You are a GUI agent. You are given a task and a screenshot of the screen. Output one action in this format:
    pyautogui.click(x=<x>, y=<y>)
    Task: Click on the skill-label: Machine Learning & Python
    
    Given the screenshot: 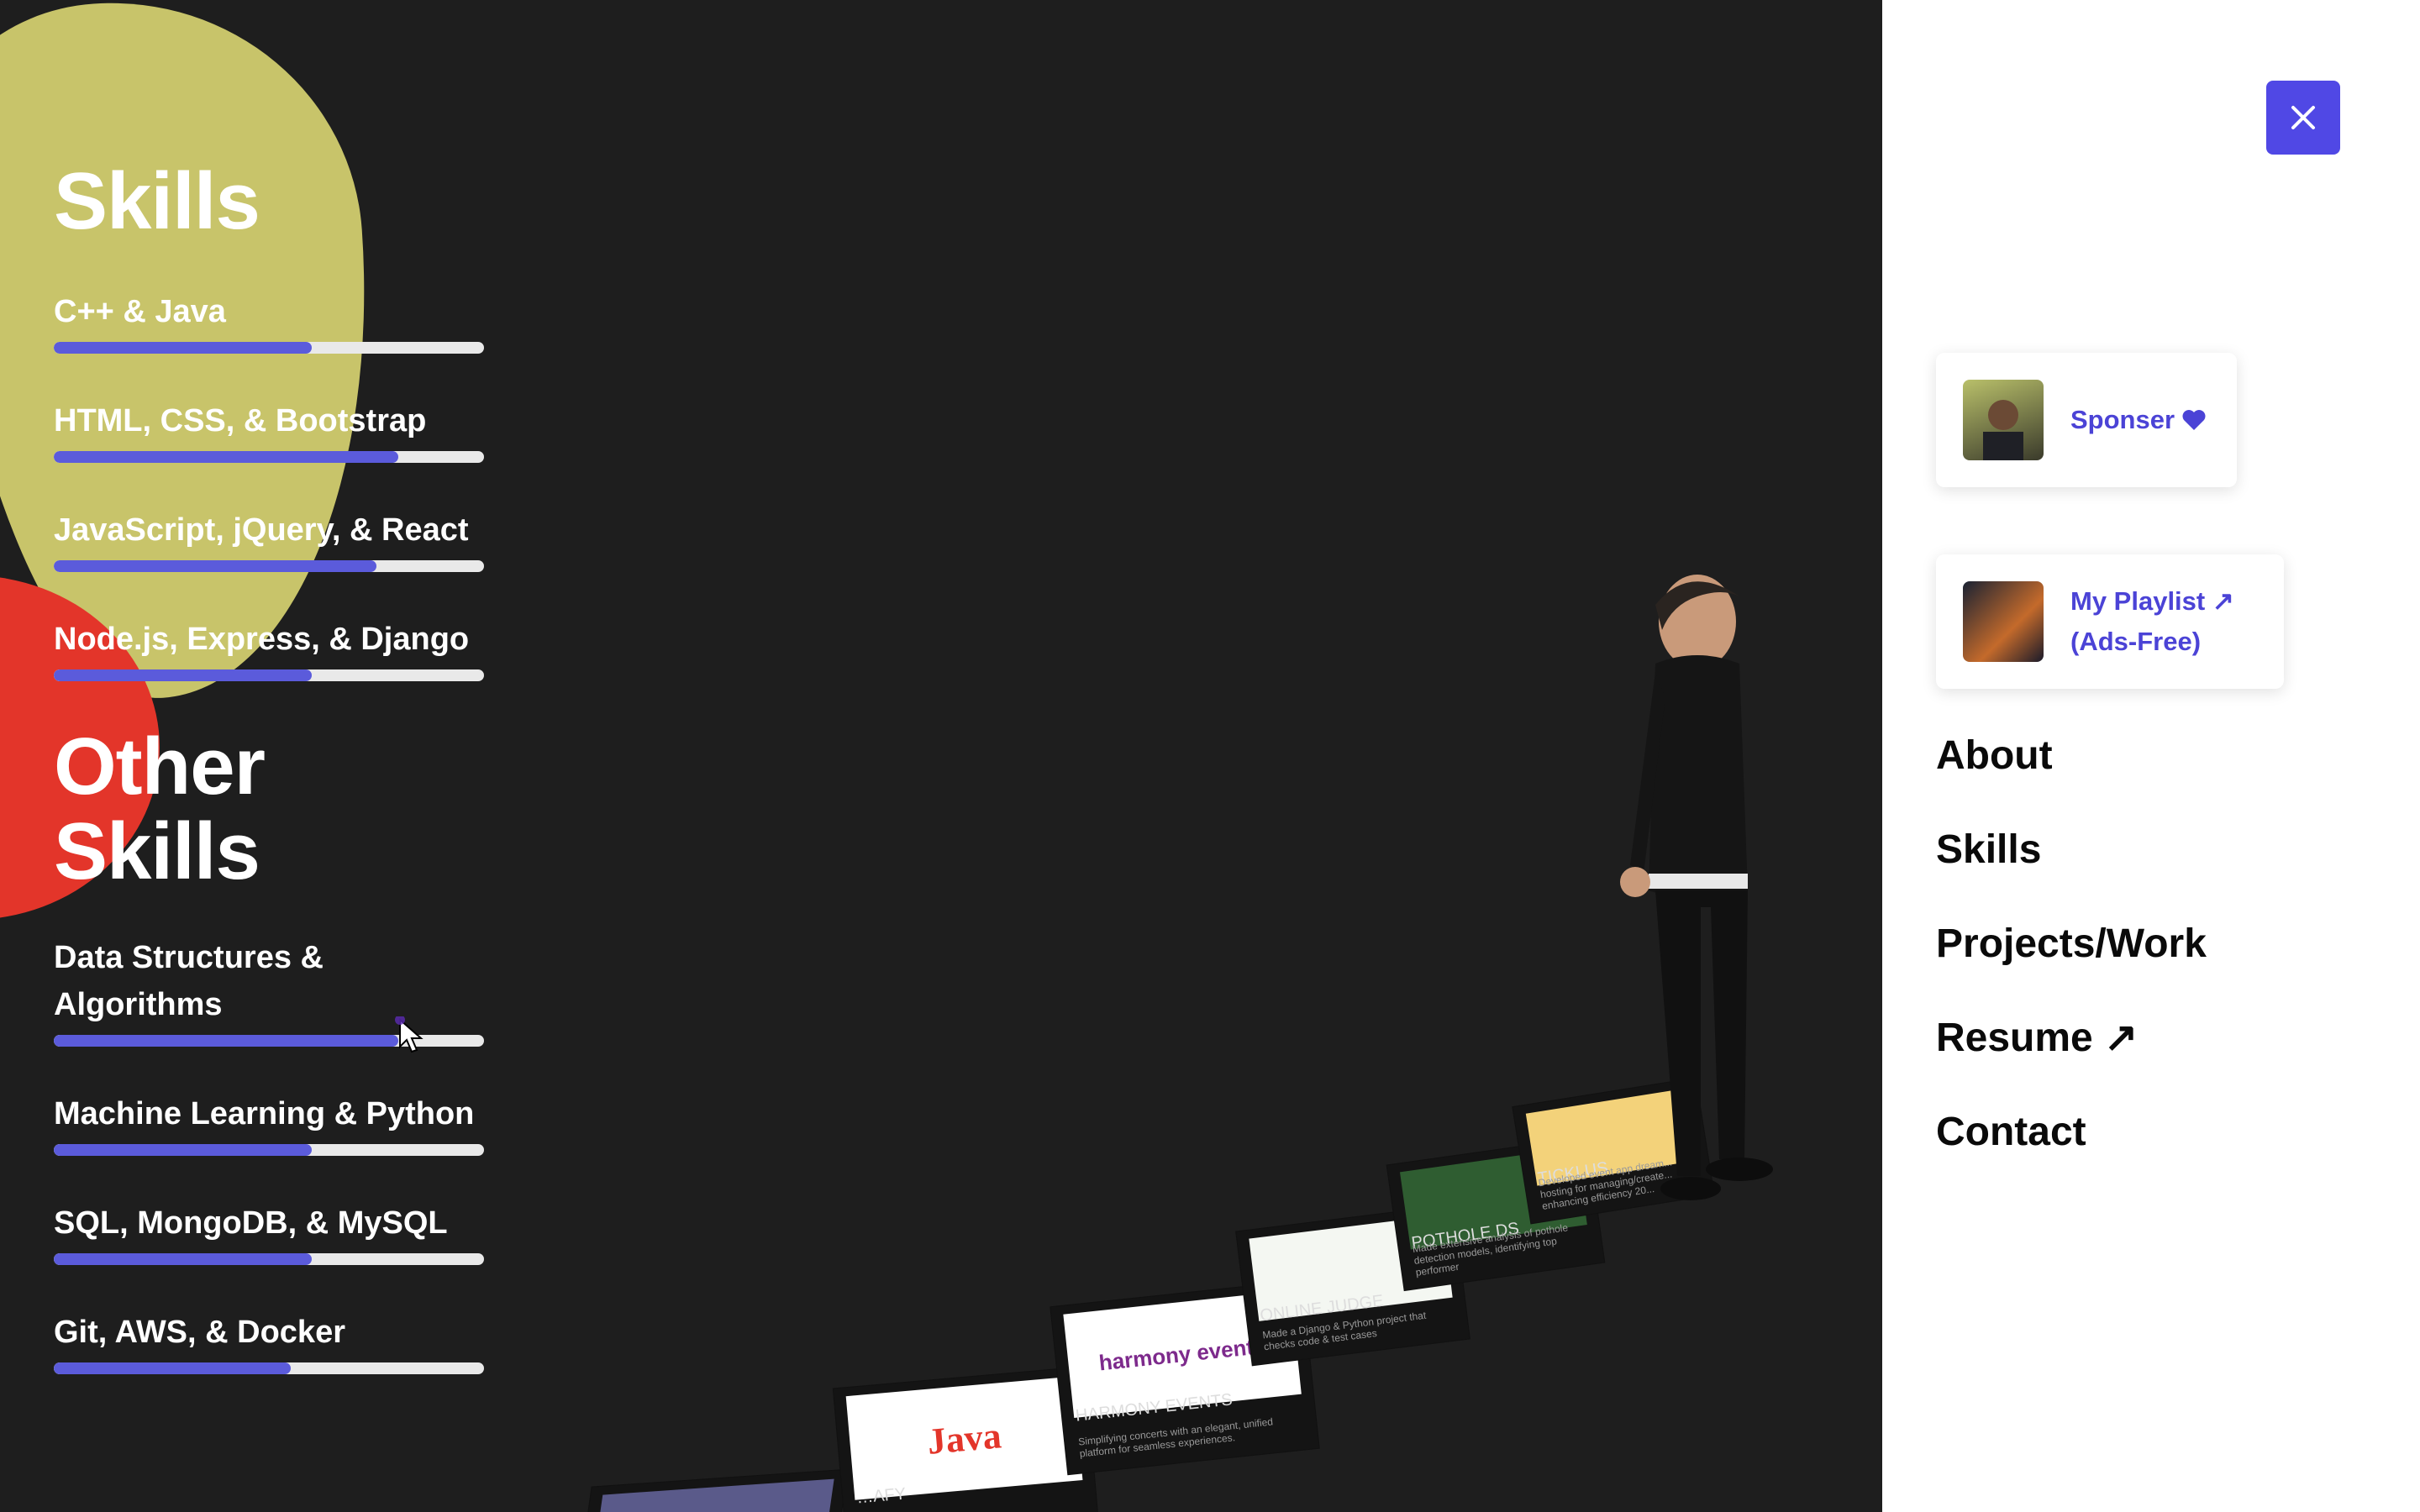 What is the action you would take?
    pyautogui.click(x=264, y=1114)
    